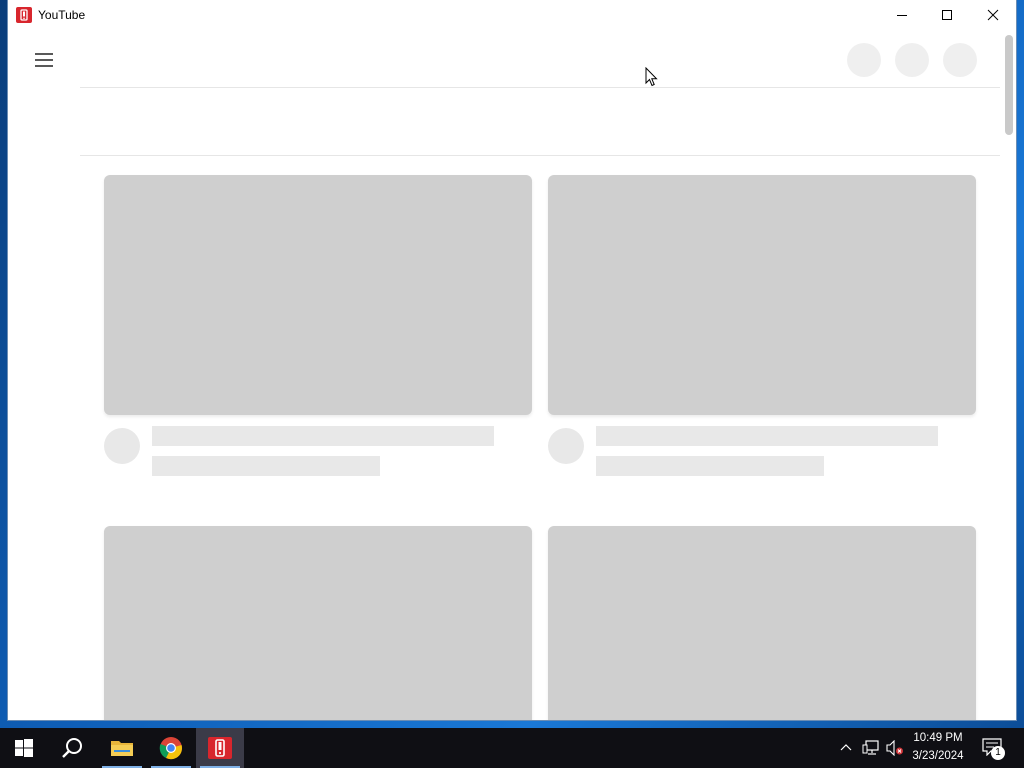 This screenshot has width=1024, height=768. What do you see at coordinates (1009, 85) in the screenshot?
I see `scrollbar-thumb` at bounding box center [1009, 85].